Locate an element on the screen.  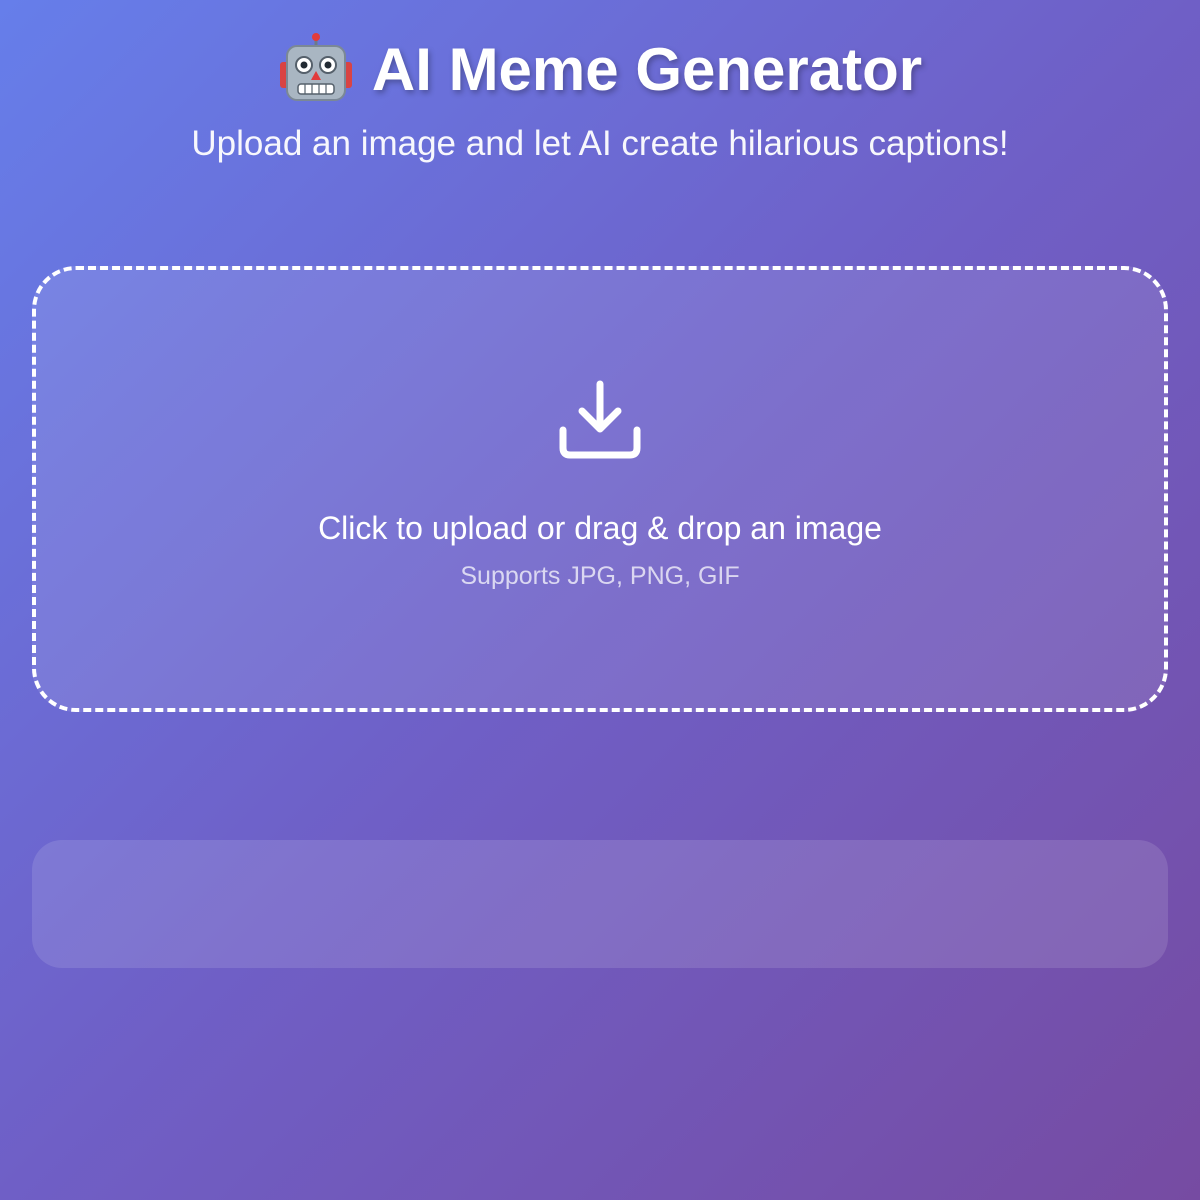
results-panel is located at coordinates (600, 904).